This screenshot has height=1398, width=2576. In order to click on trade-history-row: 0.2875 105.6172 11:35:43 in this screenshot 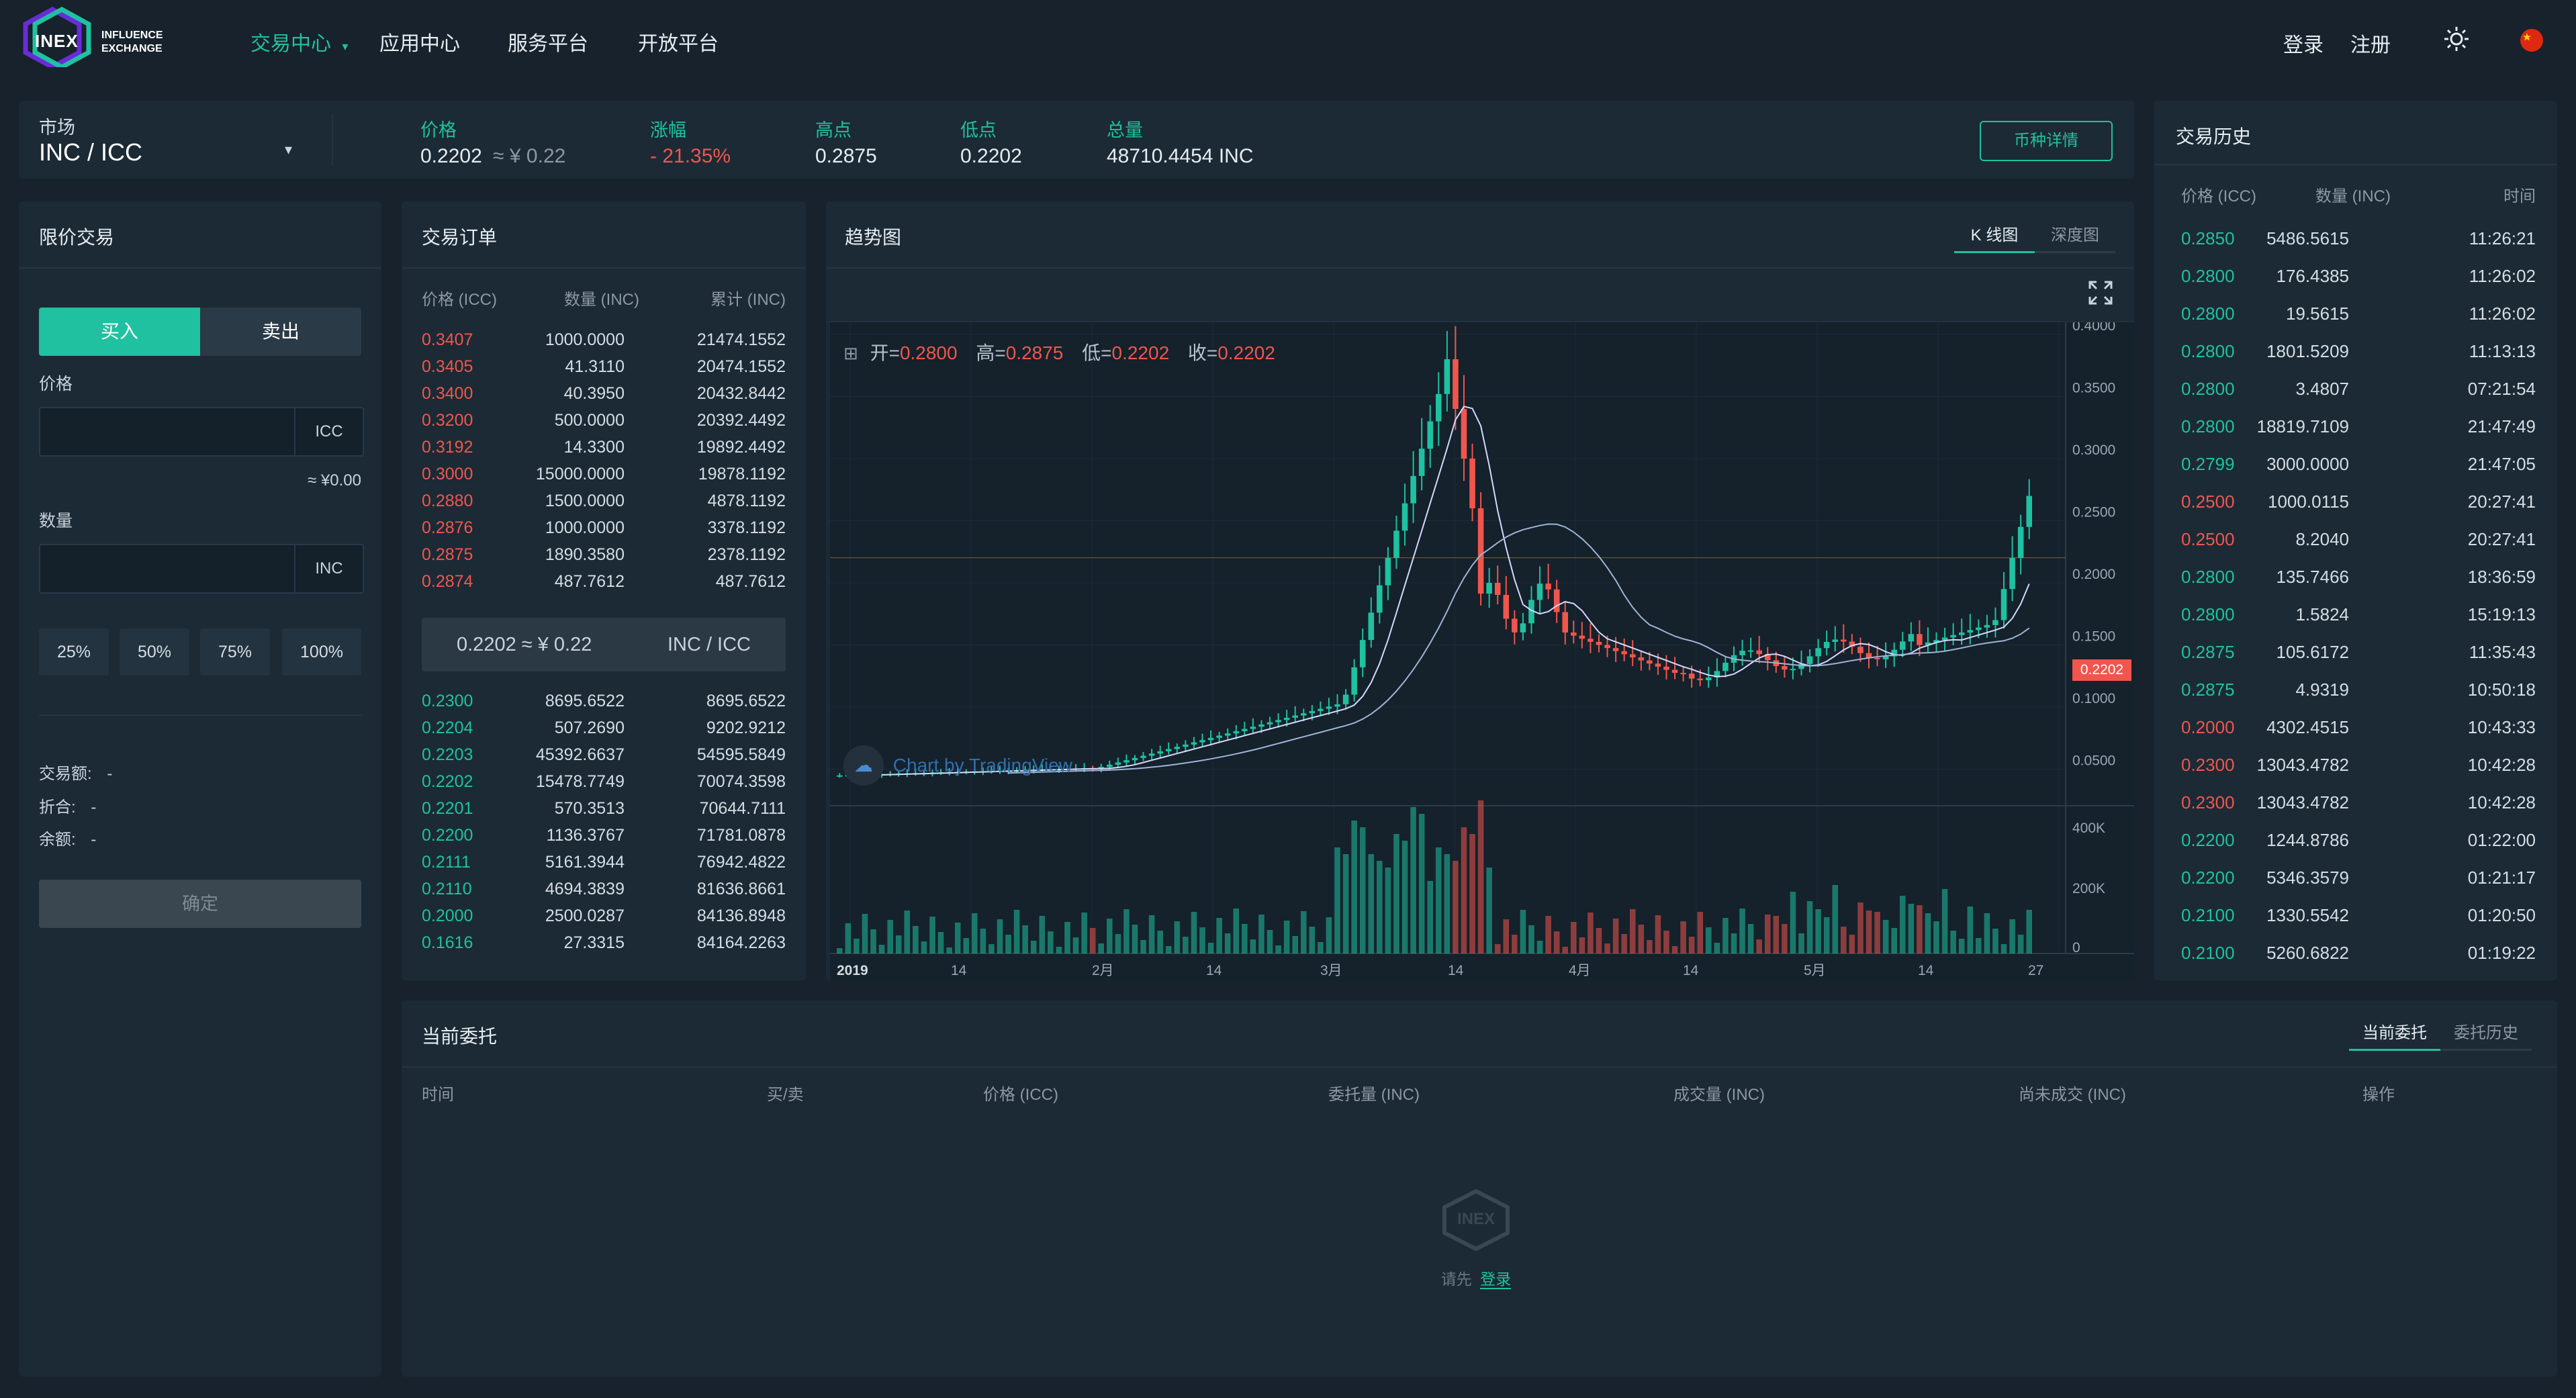, I will do `click(2355, 661)`.